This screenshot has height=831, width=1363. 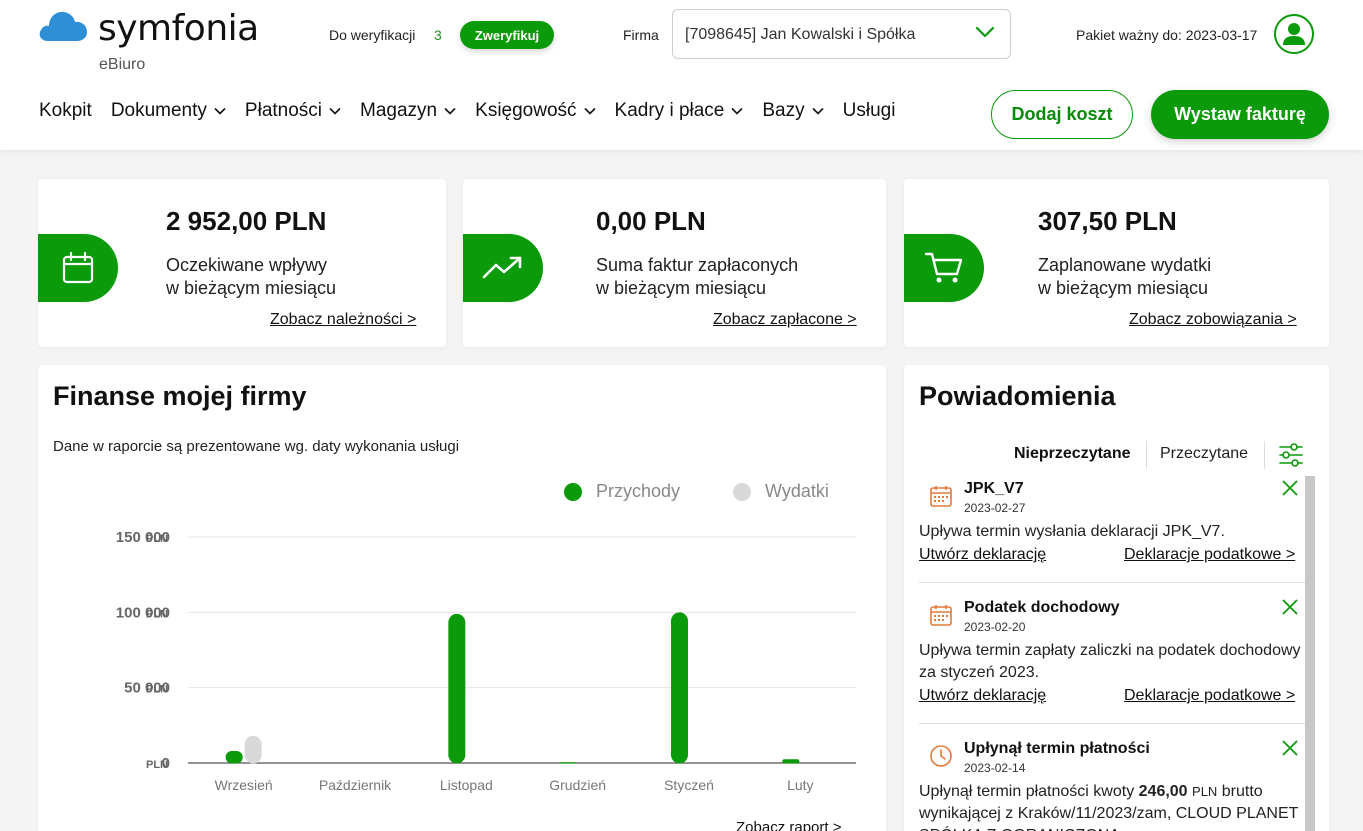 I want to click on nav-item-bazy: Bazy, so click(x=793, y=111).